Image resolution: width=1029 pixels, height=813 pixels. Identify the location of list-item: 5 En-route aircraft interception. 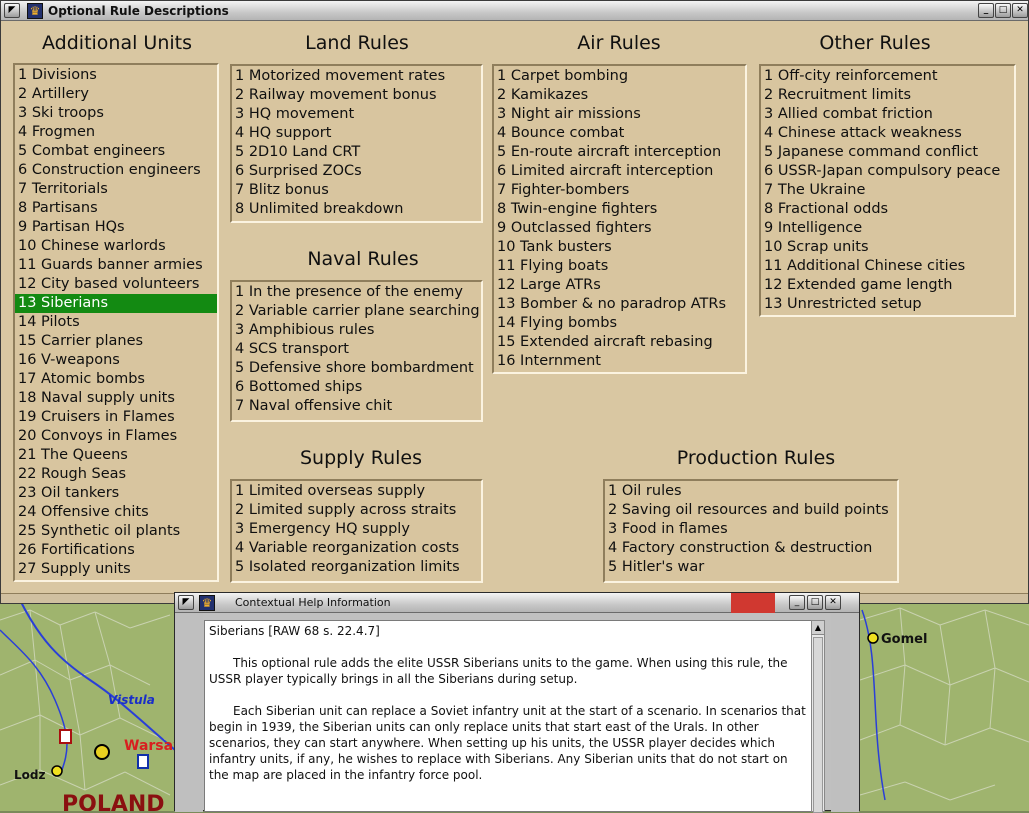
(619, 152).